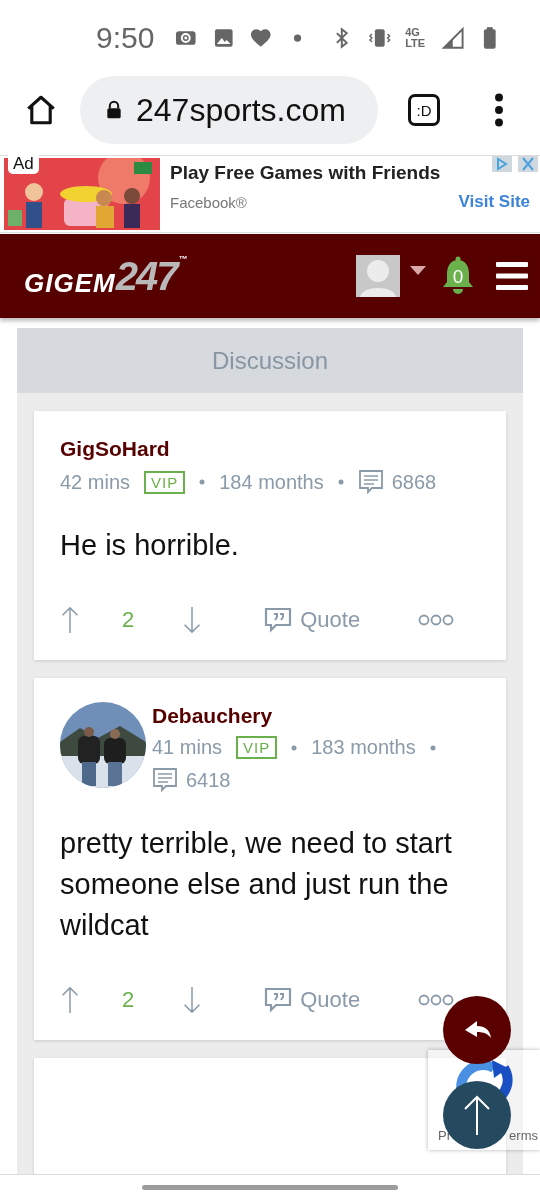  Describe the element at coordinates (418, 271) in the screenshot. I see `caret-icon` at that location.